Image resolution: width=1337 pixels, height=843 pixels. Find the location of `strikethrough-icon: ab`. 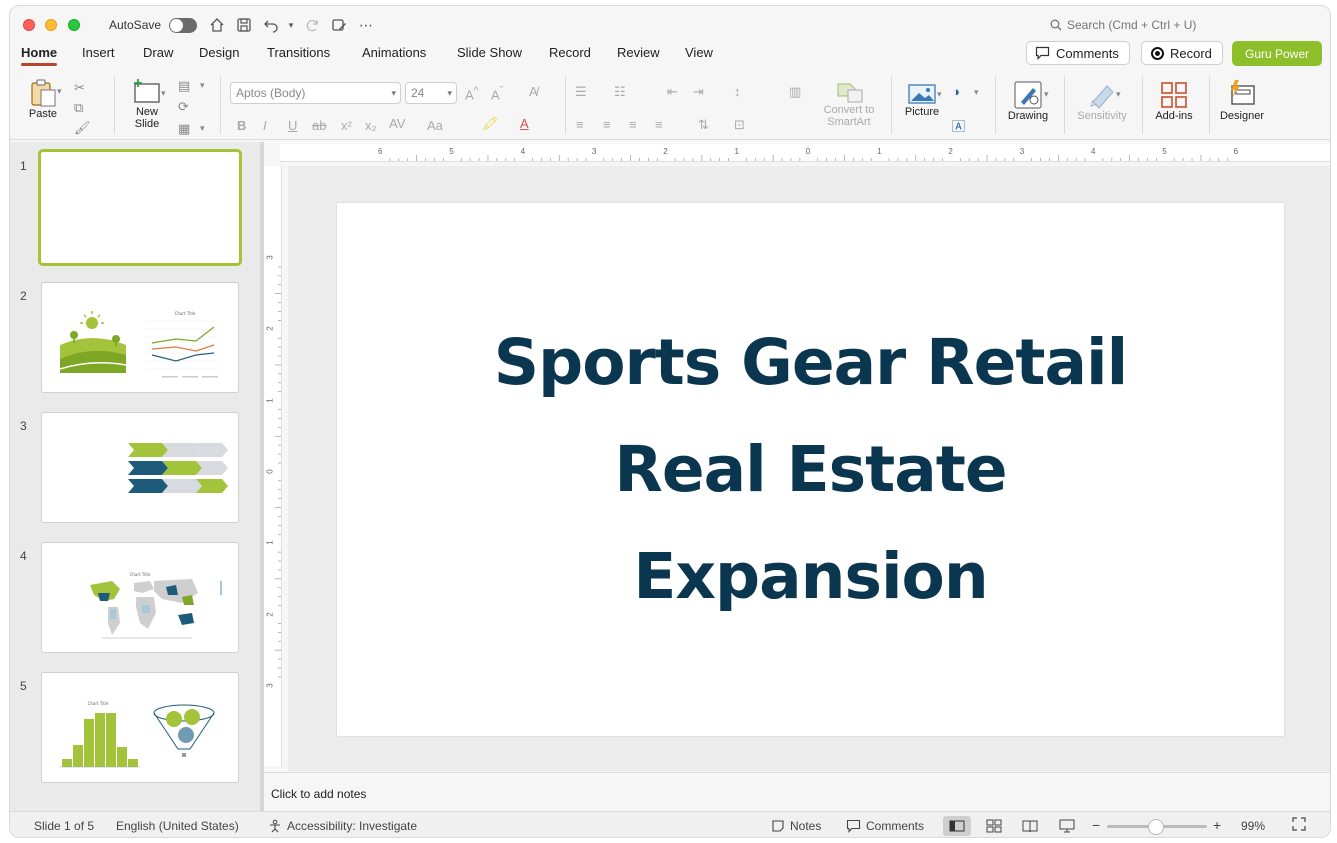

strikethrough-icon: ab is located at coordinates (319, 125).